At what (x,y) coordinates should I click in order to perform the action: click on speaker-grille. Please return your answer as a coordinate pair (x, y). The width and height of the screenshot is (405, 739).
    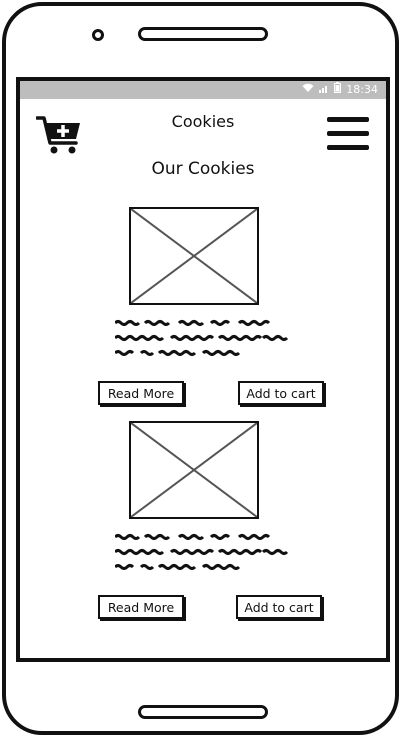
    Looking at the image, I should click on (203, 34).